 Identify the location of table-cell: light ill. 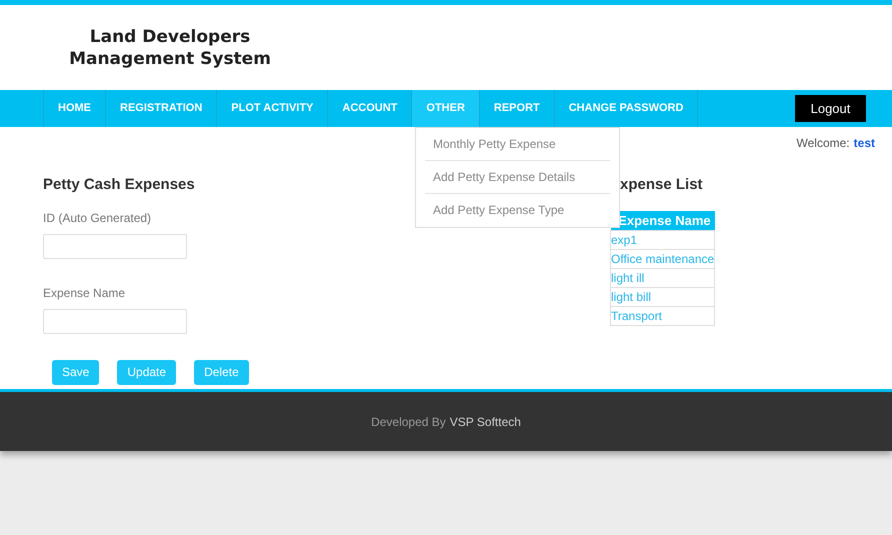
(662, 278).